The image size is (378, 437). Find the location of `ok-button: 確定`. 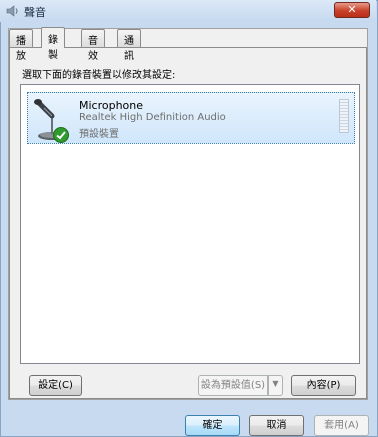

ok-button: 確定 is located at coordinates (212, 425).